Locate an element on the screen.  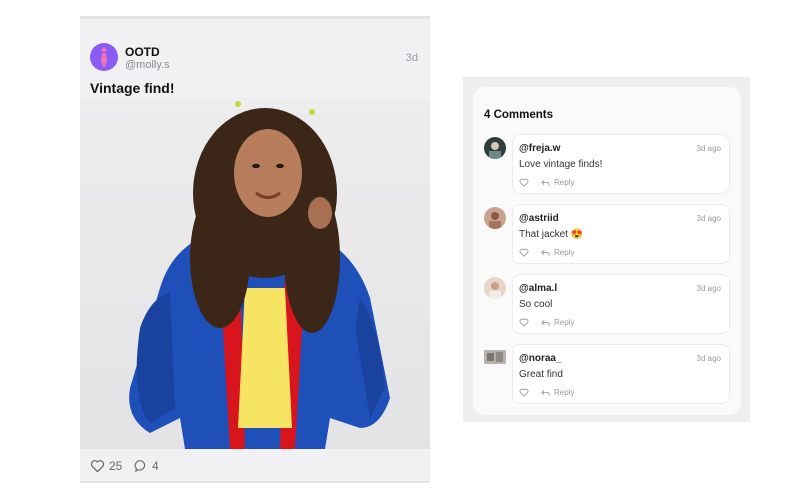
comment-item: @astriid 3d ago That jacket 😍 Reply is located at coordinates (607, 235).